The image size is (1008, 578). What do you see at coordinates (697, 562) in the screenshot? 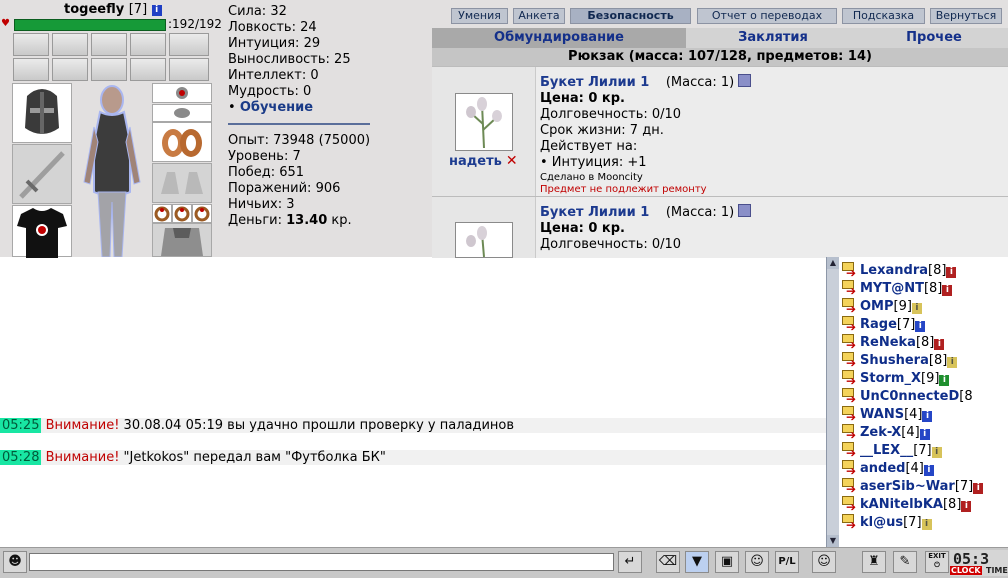
I see `filter-icon: ▼` at bounding box center [697, 562].